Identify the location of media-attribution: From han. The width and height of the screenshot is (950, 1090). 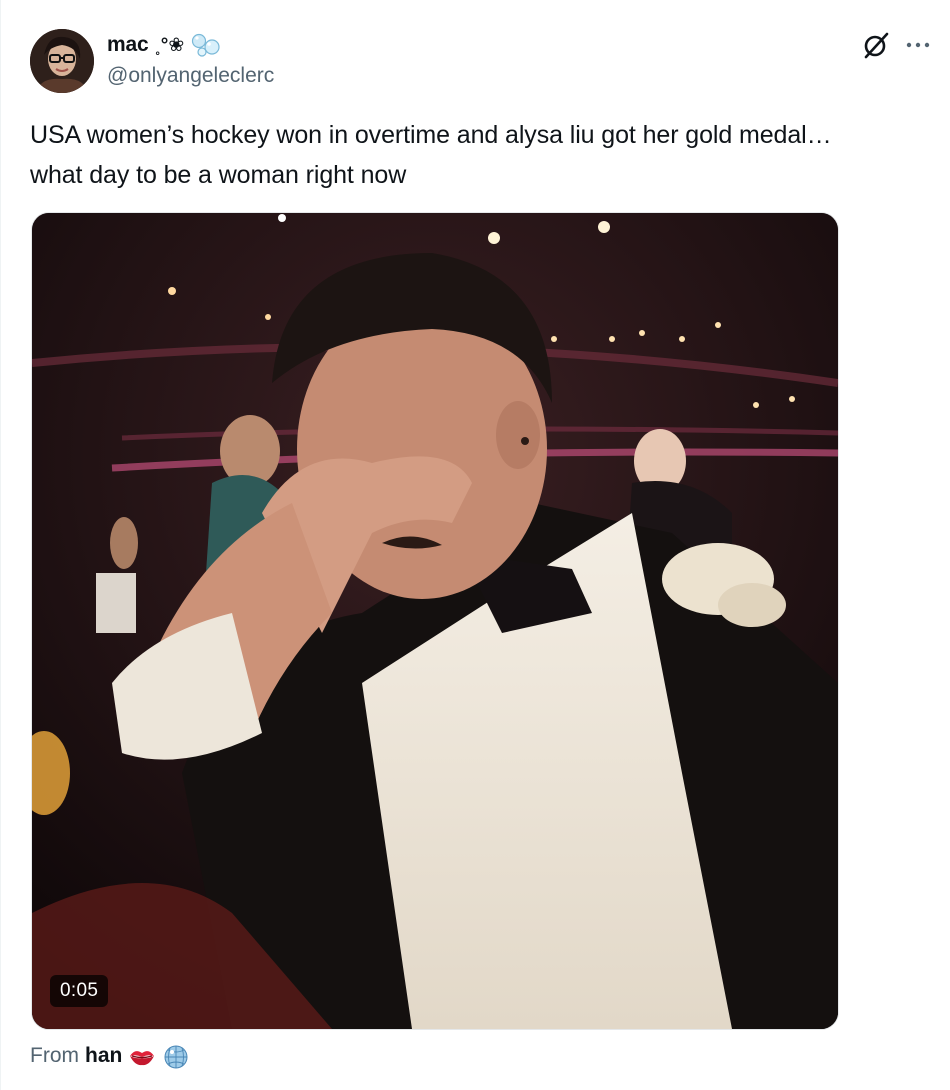
(110, 1056).